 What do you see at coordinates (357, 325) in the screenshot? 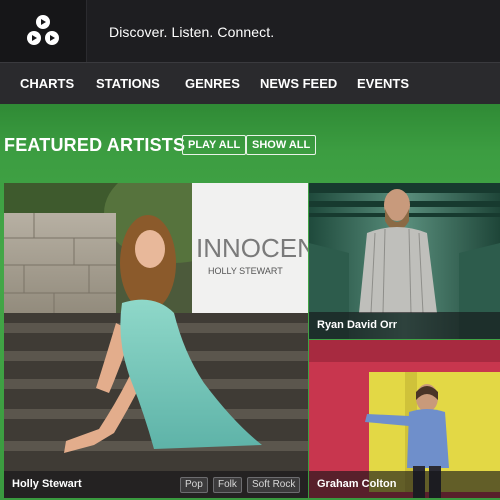
I see `artist-name: Ryan David Orr` at bounding box center [357, 325].